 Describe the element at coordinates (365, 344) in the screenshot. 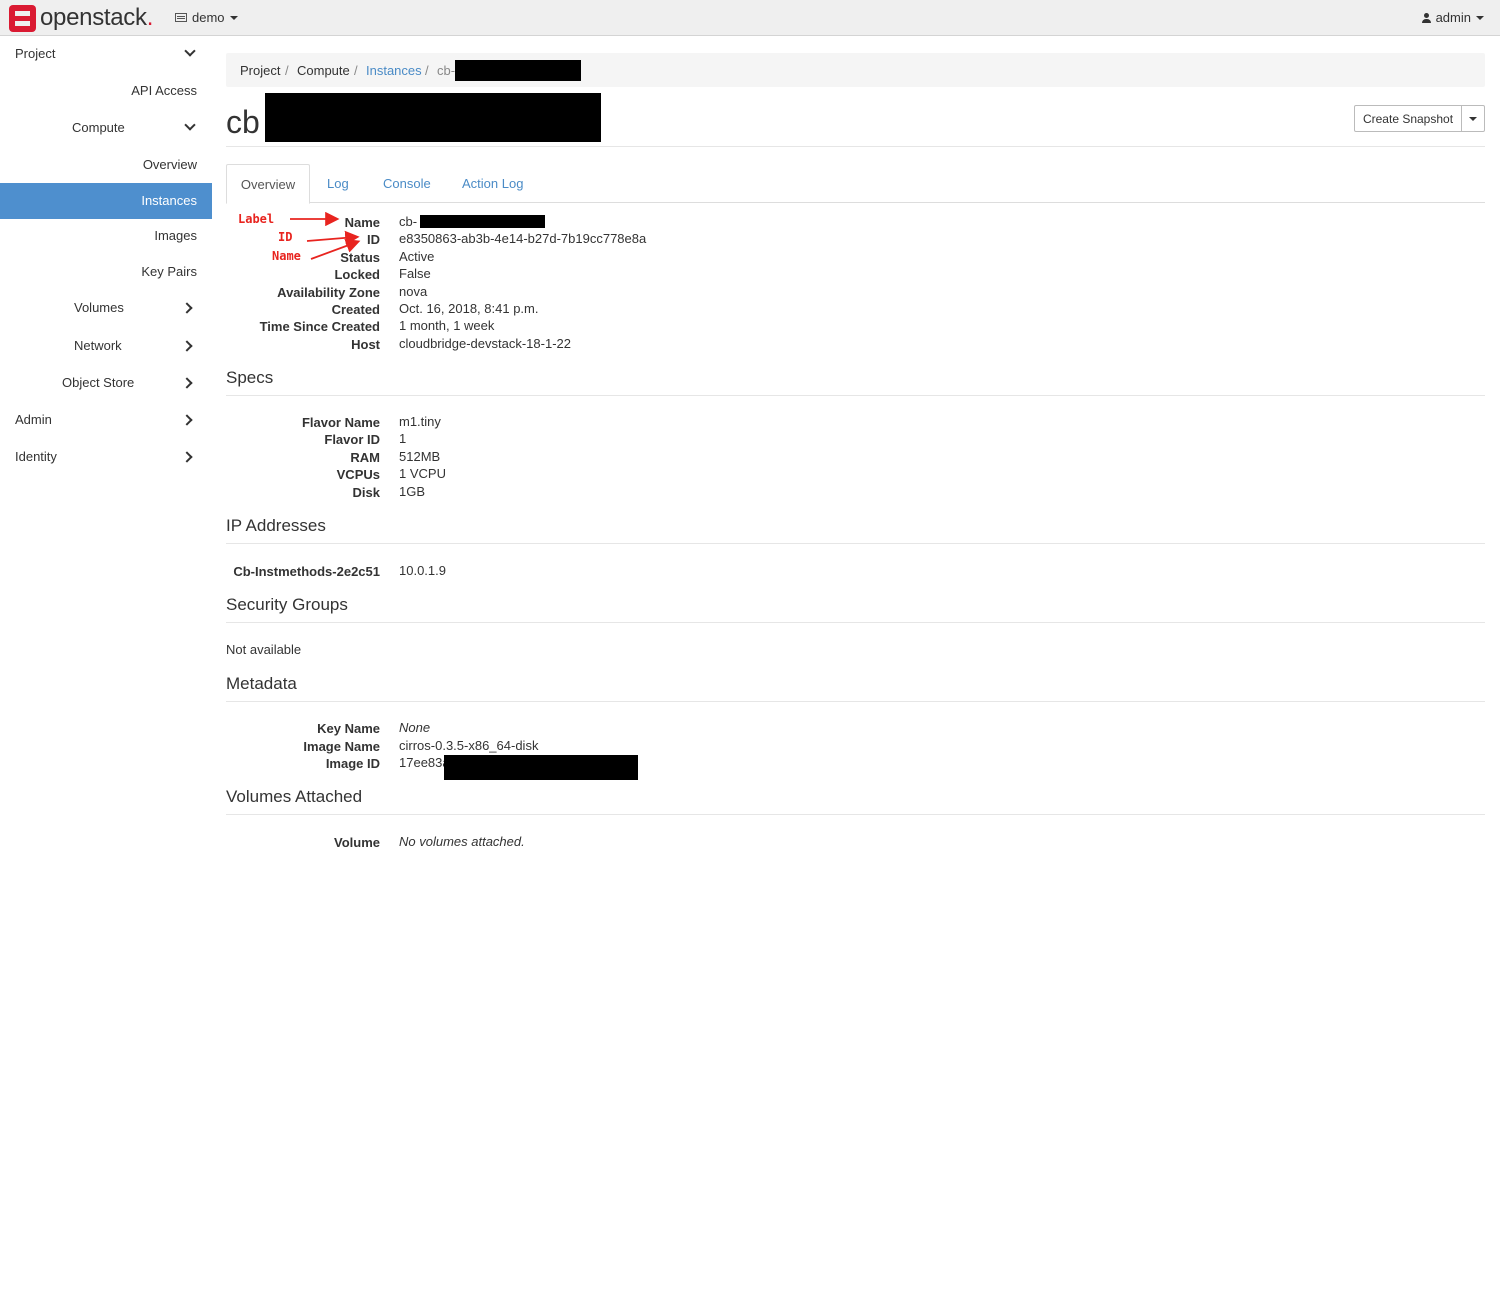

I see `field-label: Host` at that location.